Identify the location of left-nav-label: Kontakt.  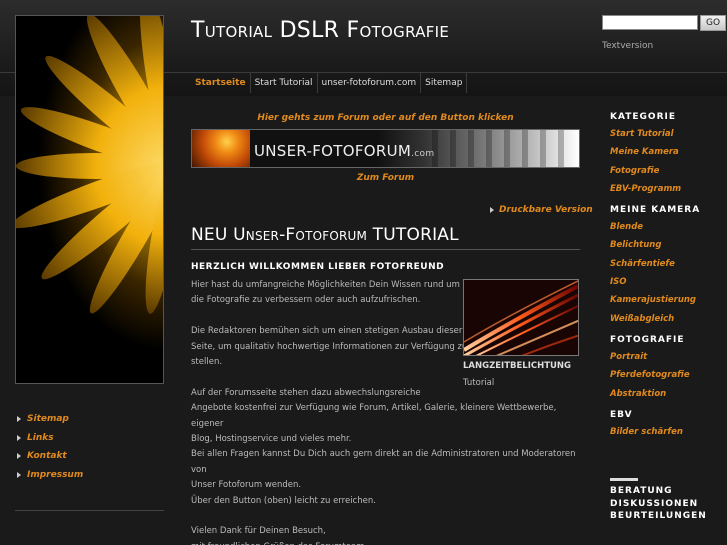
(47, 456).